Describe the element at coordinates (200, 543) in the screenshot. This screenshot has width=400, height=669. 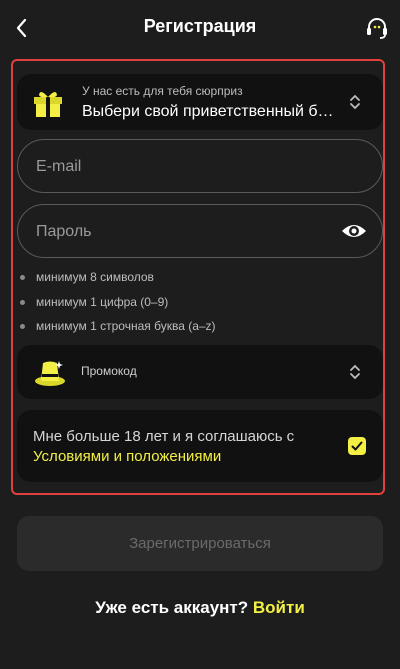
I see `register-button: Зарегистрироваться` at that location.